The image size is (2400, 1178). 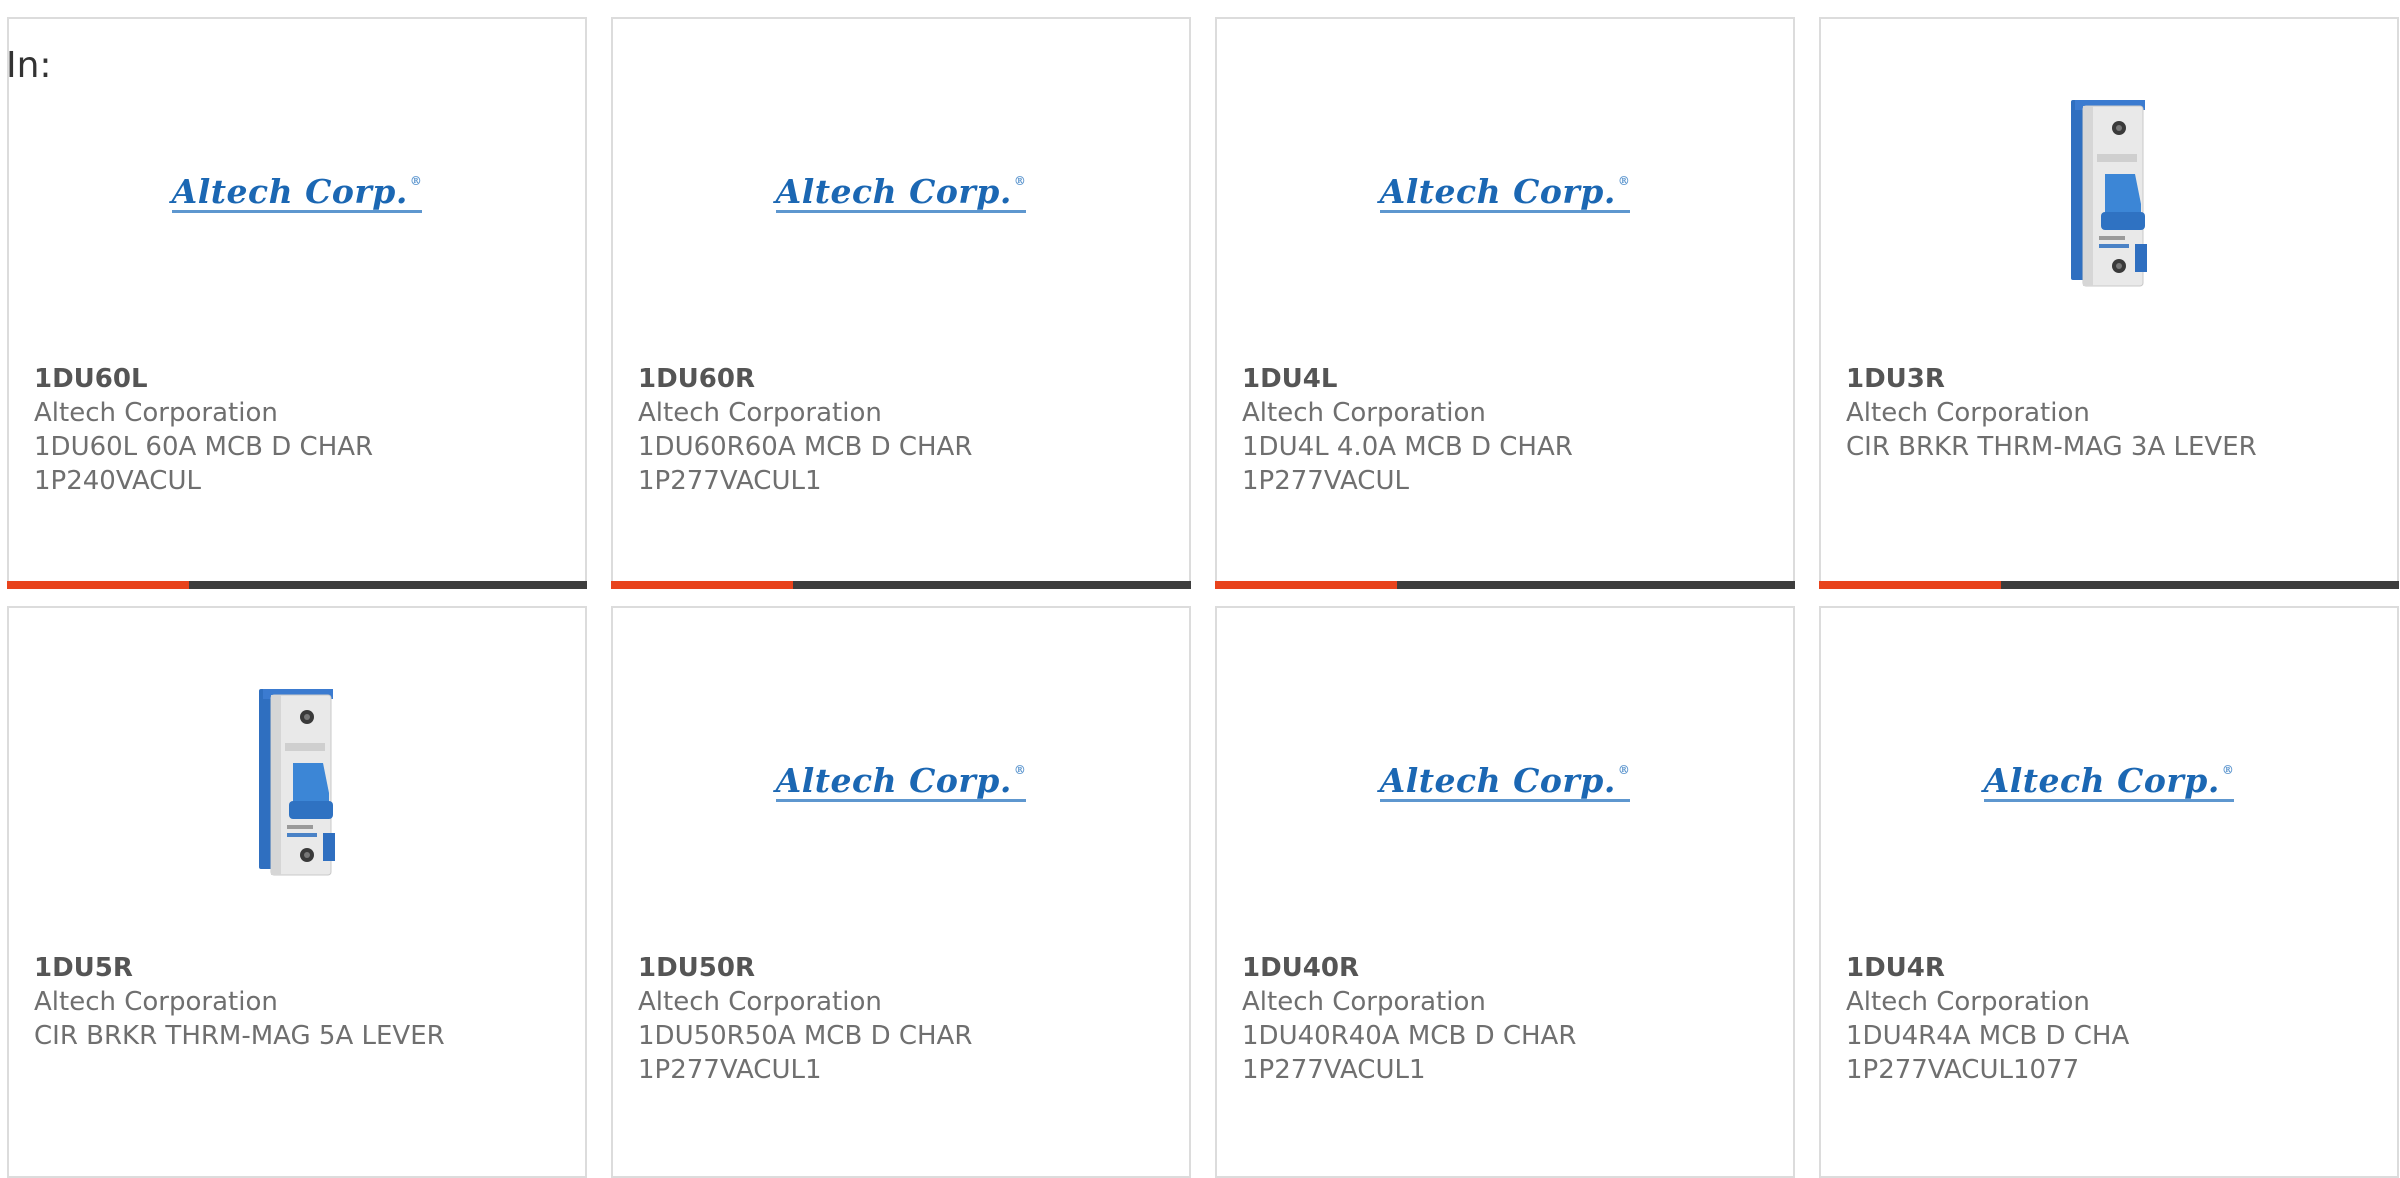 What do you see at coordinates (1507, 379) in the screenshot?
I see `product-part-number: 1DU4L` at bounding box center [1507, 379].